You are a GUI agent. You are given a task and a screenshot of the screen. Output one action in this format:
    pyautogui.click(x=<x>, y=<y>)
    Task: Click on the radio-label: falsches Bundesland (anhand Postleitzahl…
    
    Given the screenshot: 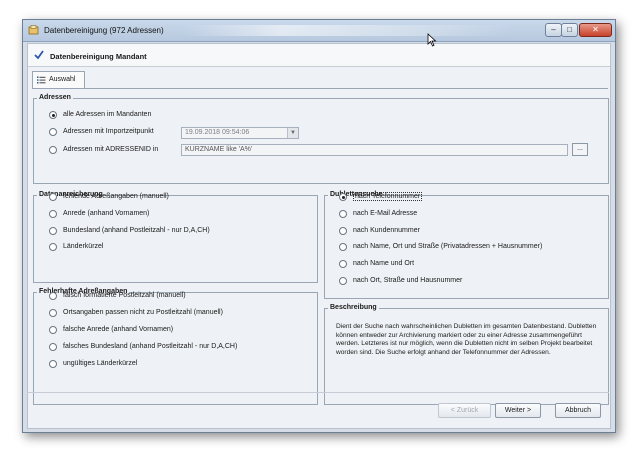 What is the action you would take?
    pyautogui.click(x=150, y=346)
    